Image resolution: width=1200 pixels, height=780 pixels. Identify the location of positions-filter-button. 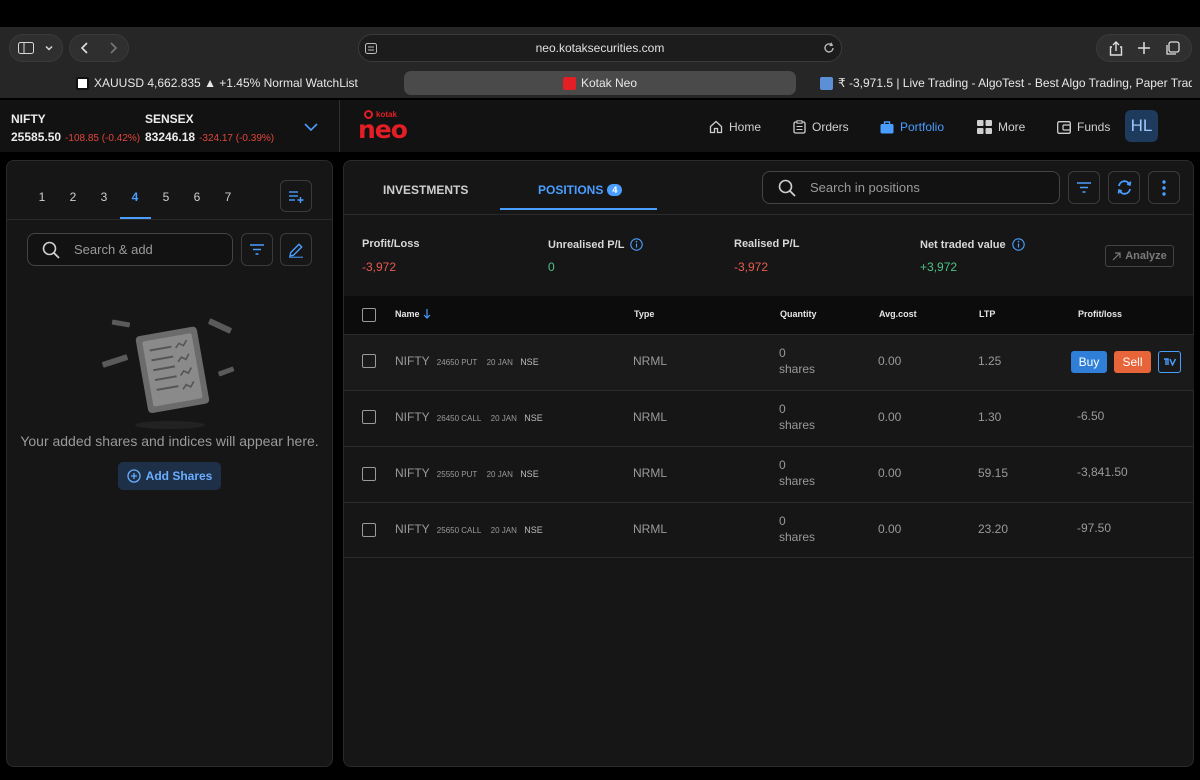
(1084, 187).